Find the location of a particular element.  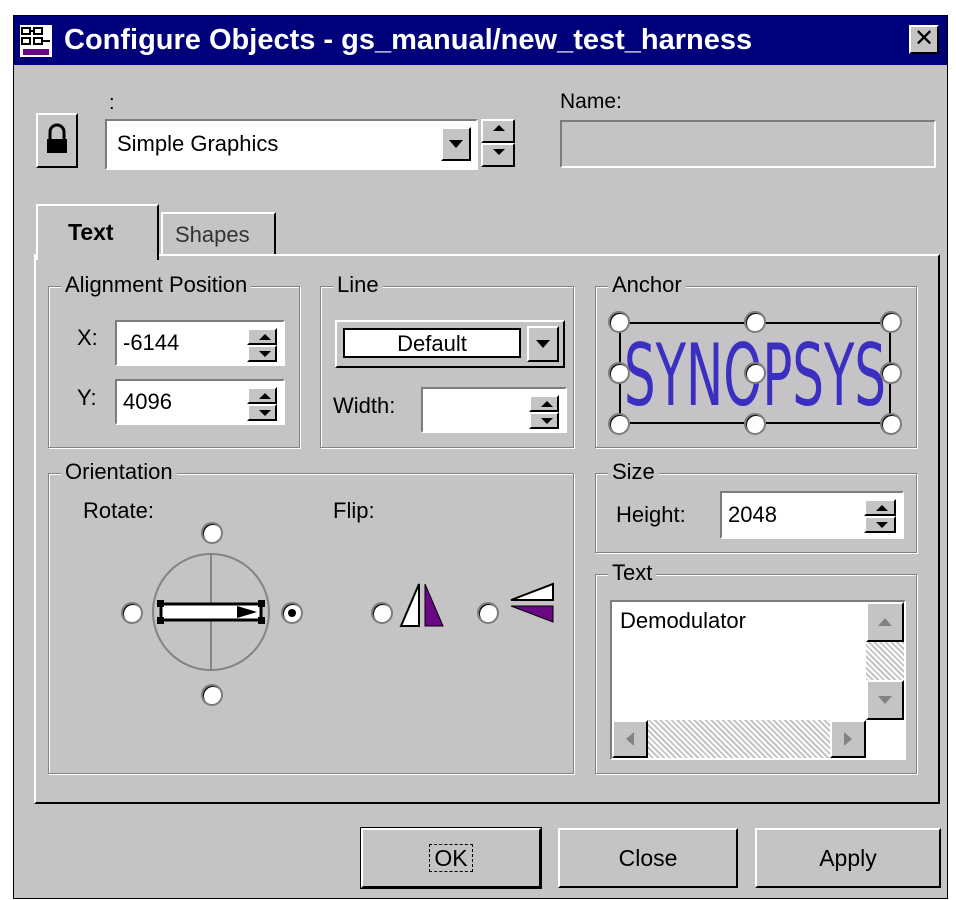

name-field is located at coordinates (748, 144).